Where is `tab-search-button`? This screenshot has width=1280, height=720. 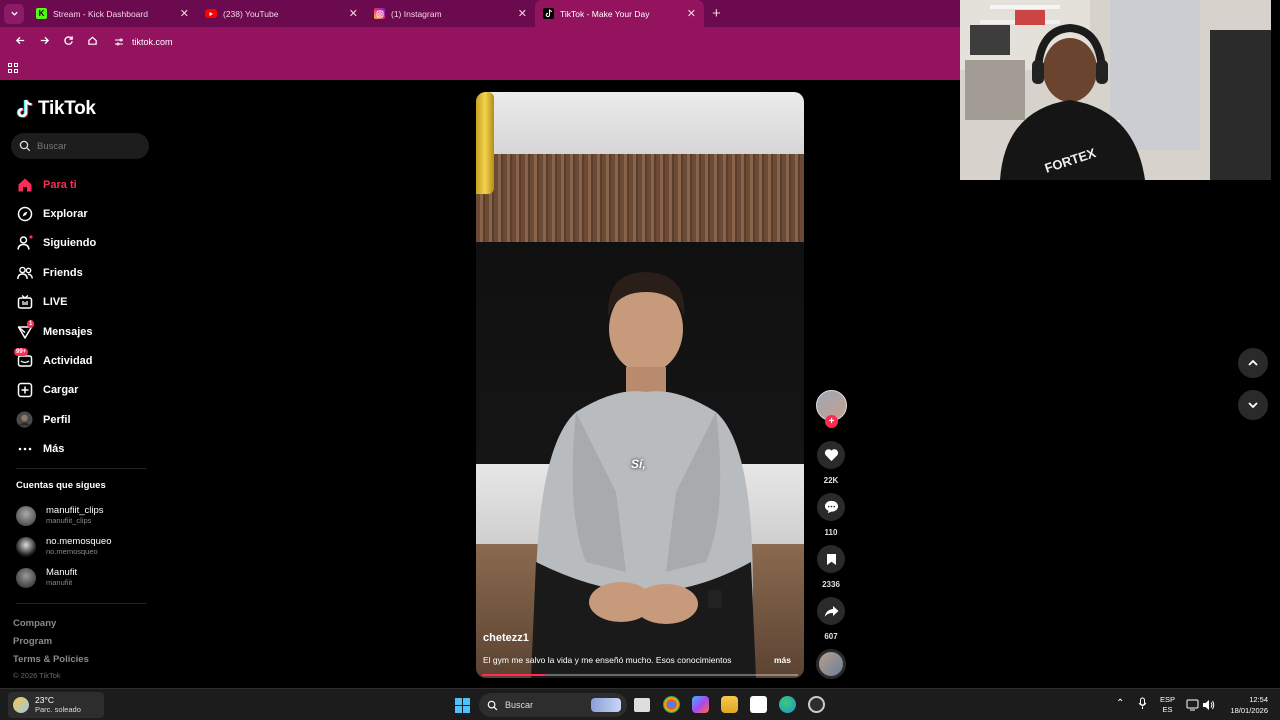 tab-search-button is located at coordinates (14, 13).